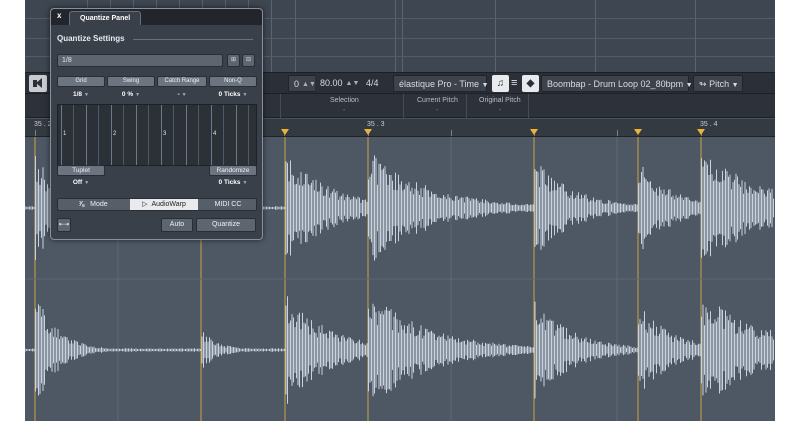 The width and height of the screenshot is (800, 421). I want to click on non-q-field: 0 Ticks ▼, so click(233, 94).